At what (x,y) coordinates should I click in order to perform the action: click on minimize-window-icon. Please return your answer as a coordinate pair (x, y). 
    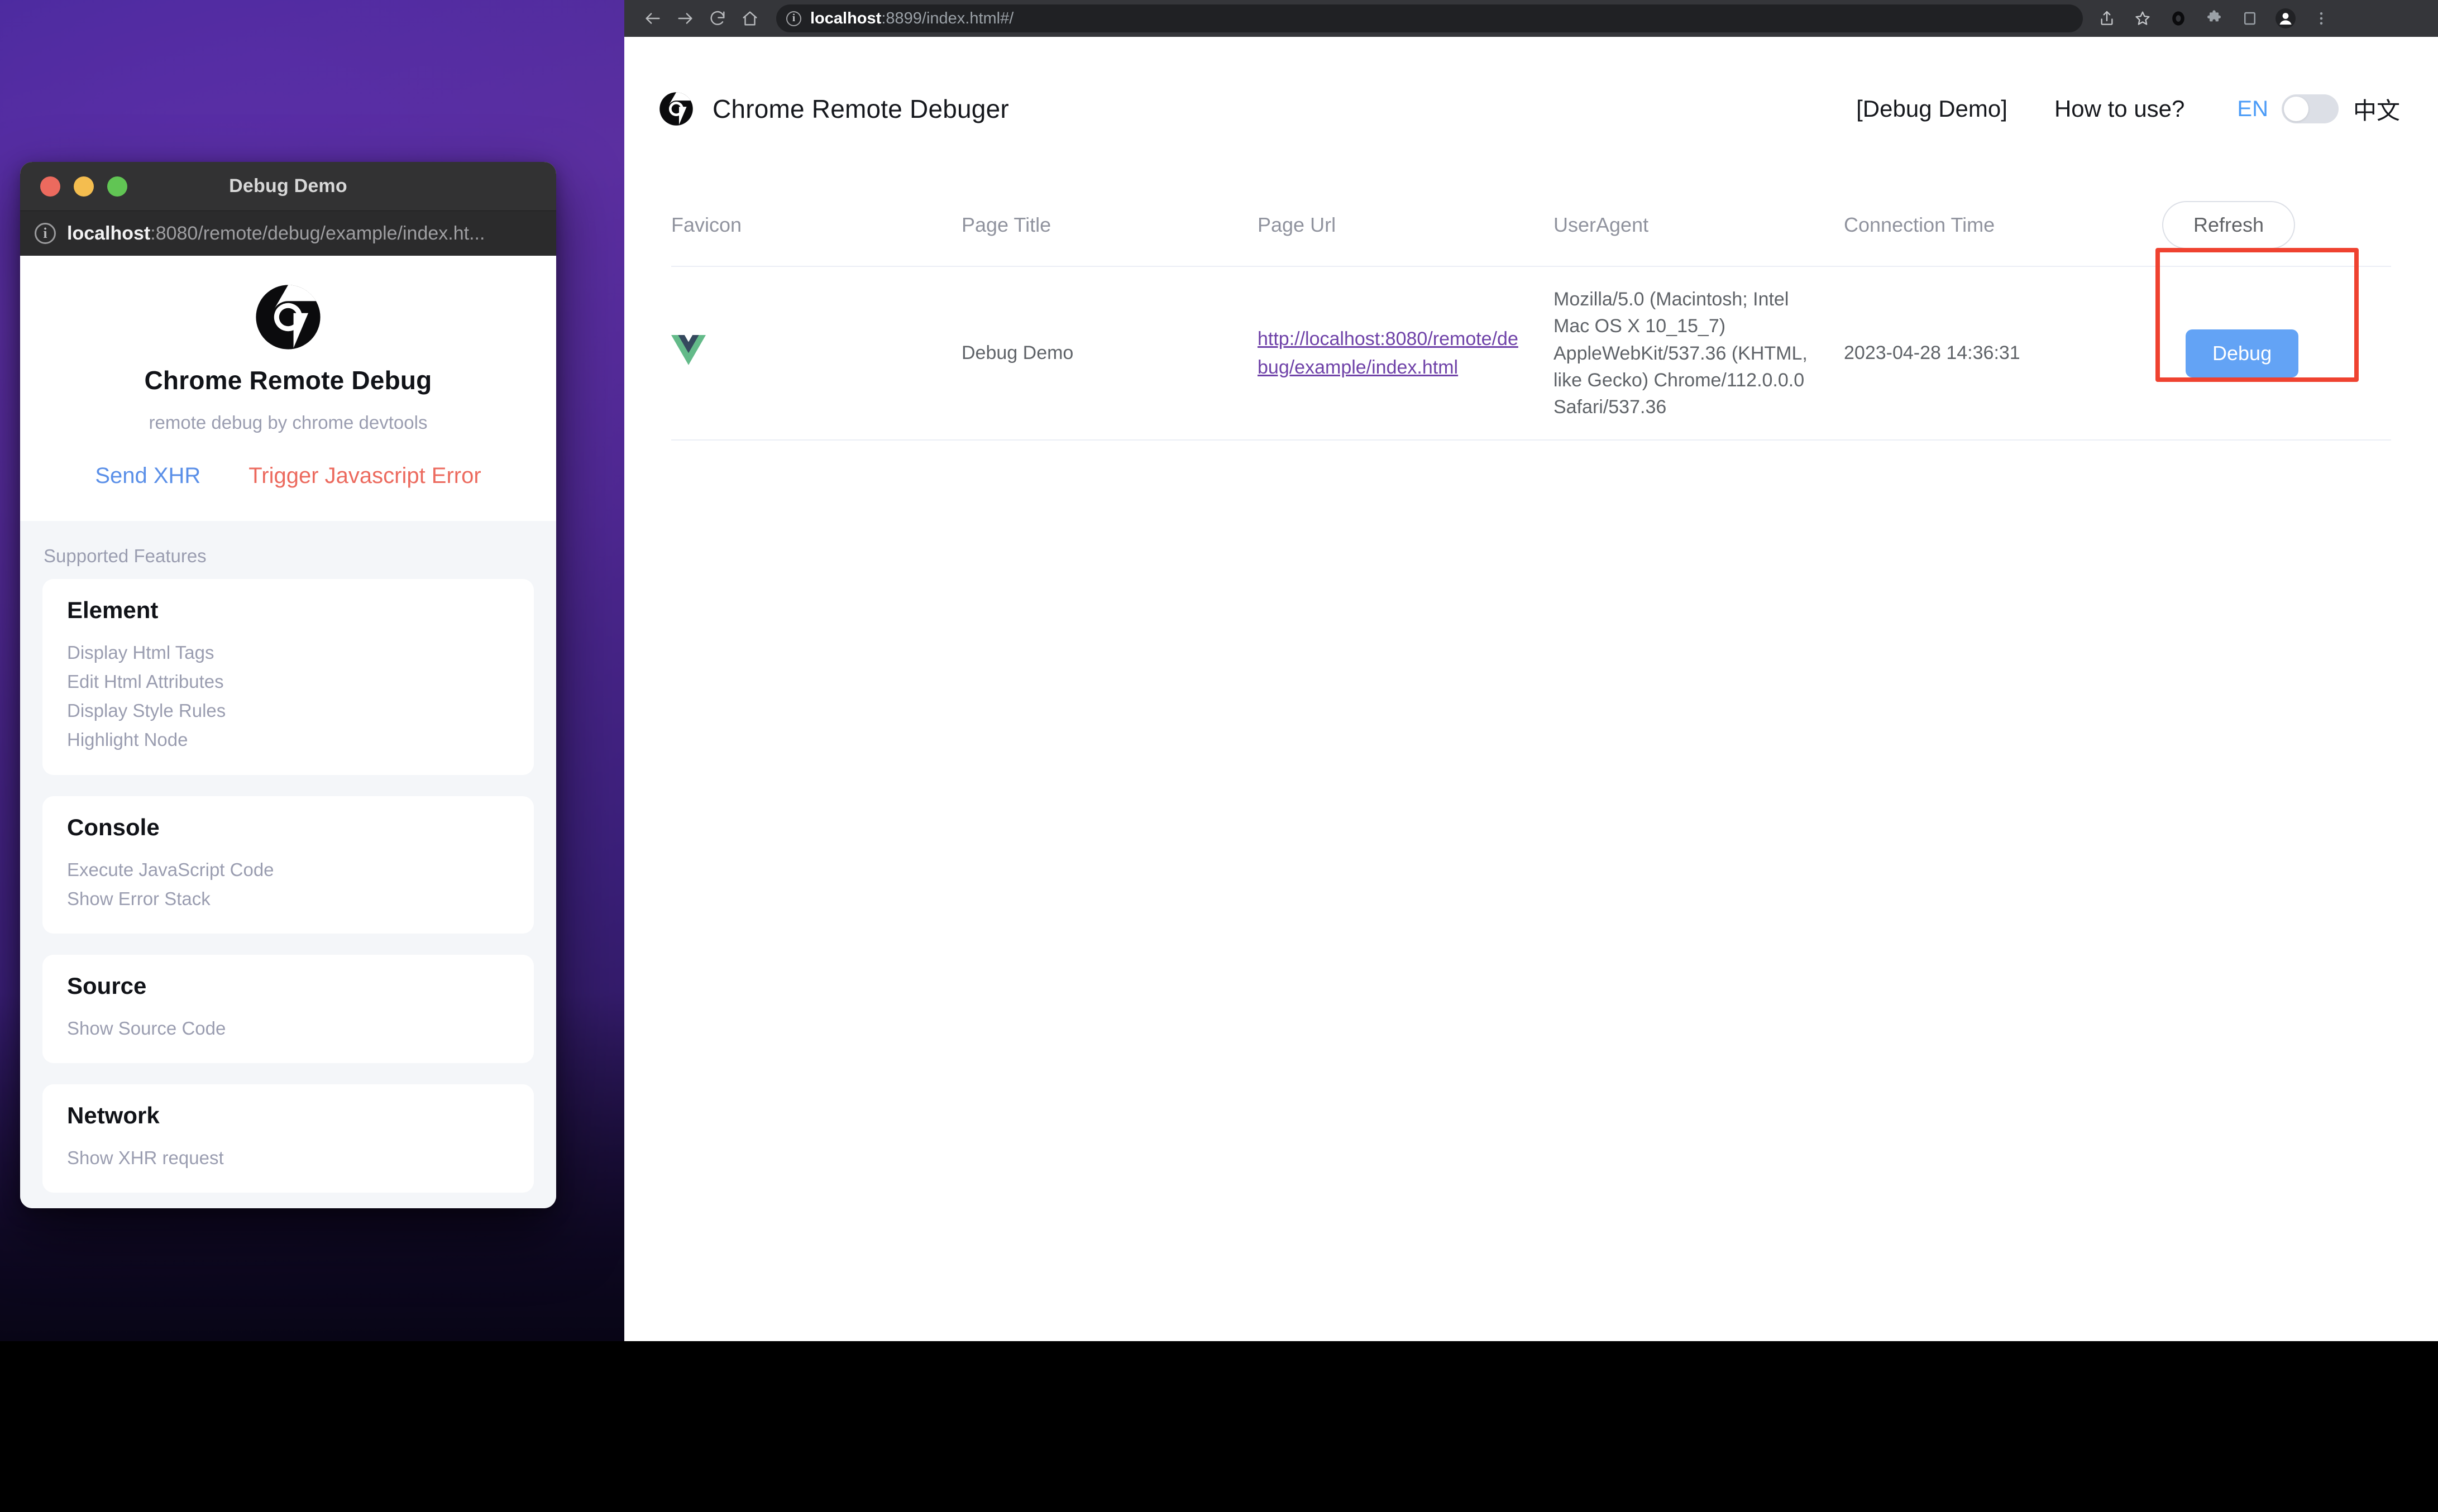
    Looking at the image, I should click on (84, 186).